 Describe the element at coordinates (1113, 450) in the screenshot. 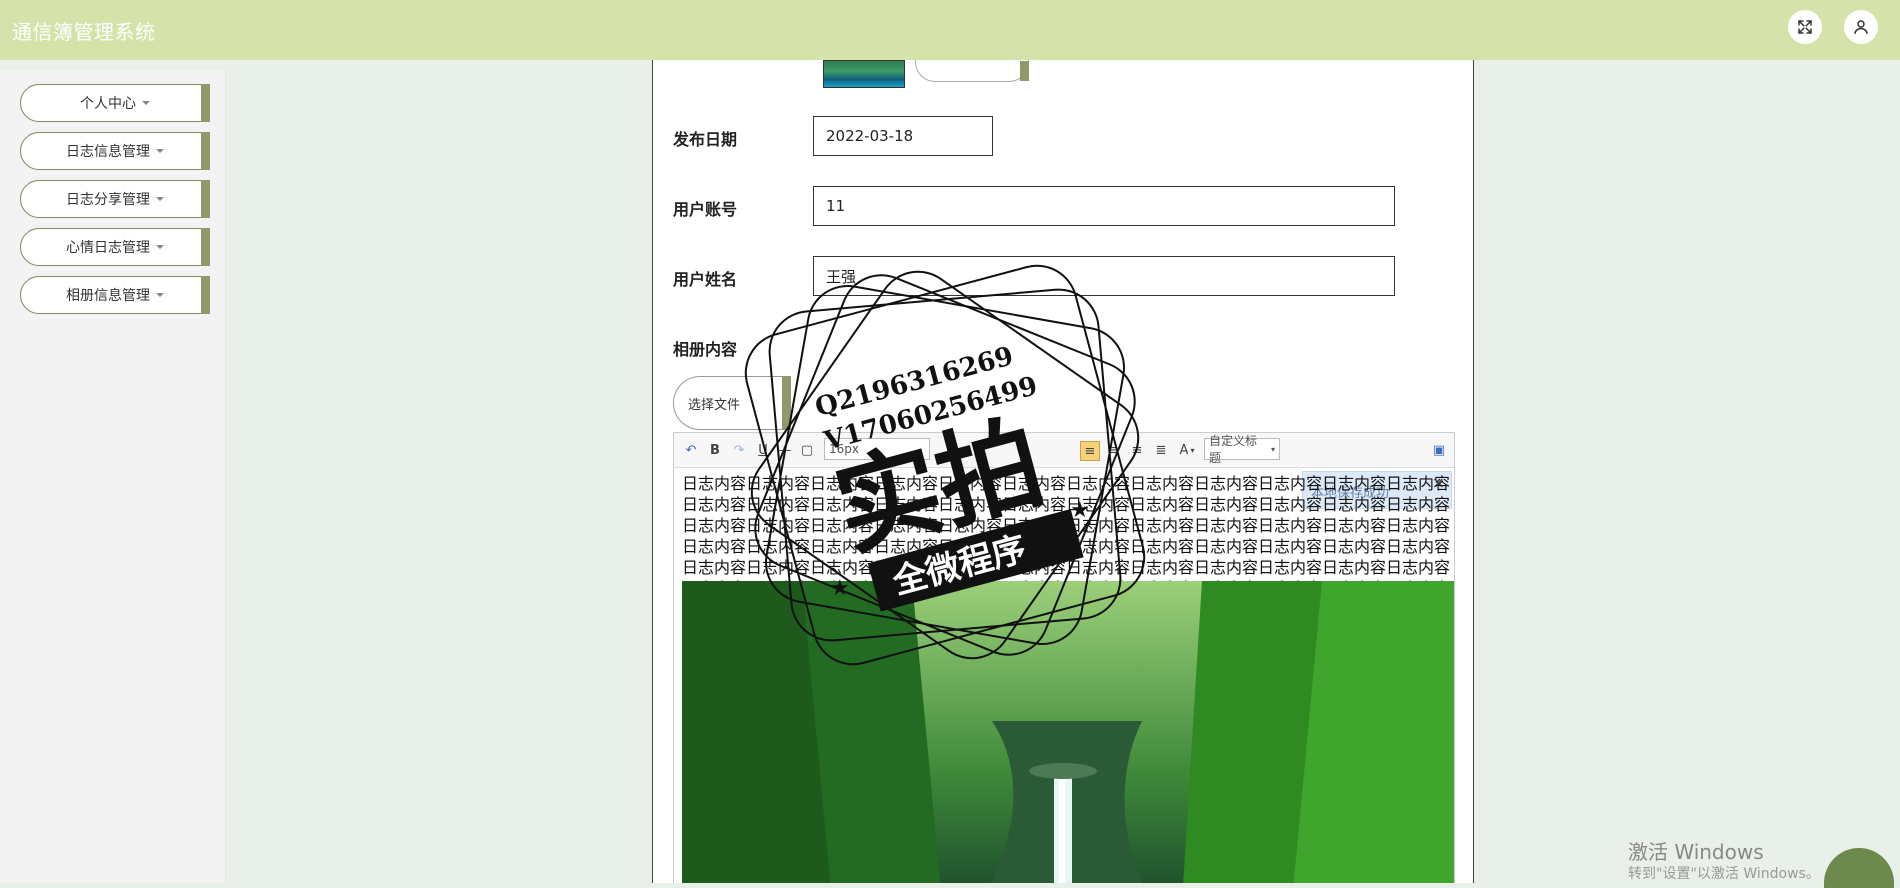

I see `align-center-button: ≡` at that location.